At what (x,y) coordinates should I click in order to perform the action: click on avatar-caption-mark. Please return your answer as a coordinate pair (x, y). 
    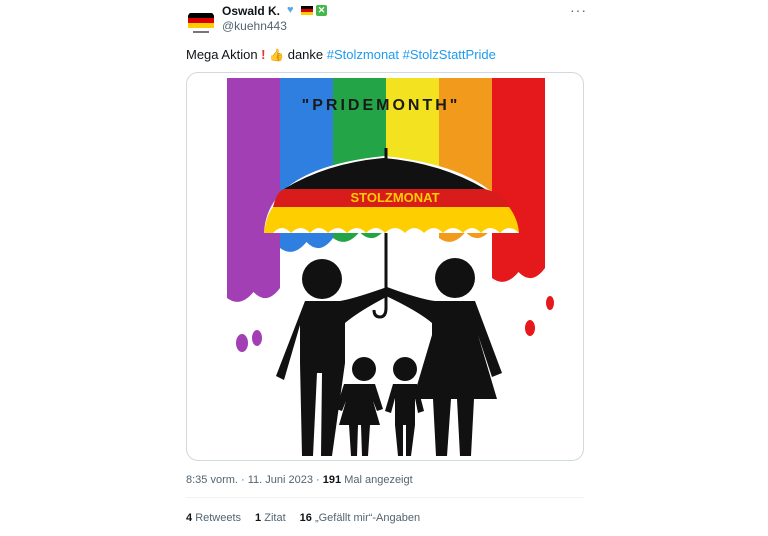
    Looking at the image, I should click on (201, 32).